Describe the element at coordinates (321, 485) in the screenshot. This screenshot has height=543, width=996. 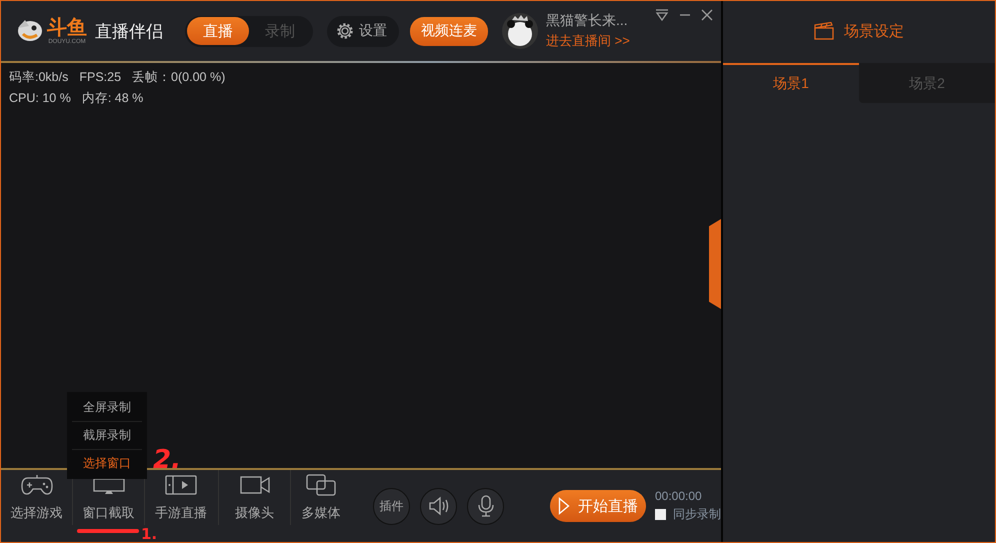
I see `overlapping-squares-icon` at that location.